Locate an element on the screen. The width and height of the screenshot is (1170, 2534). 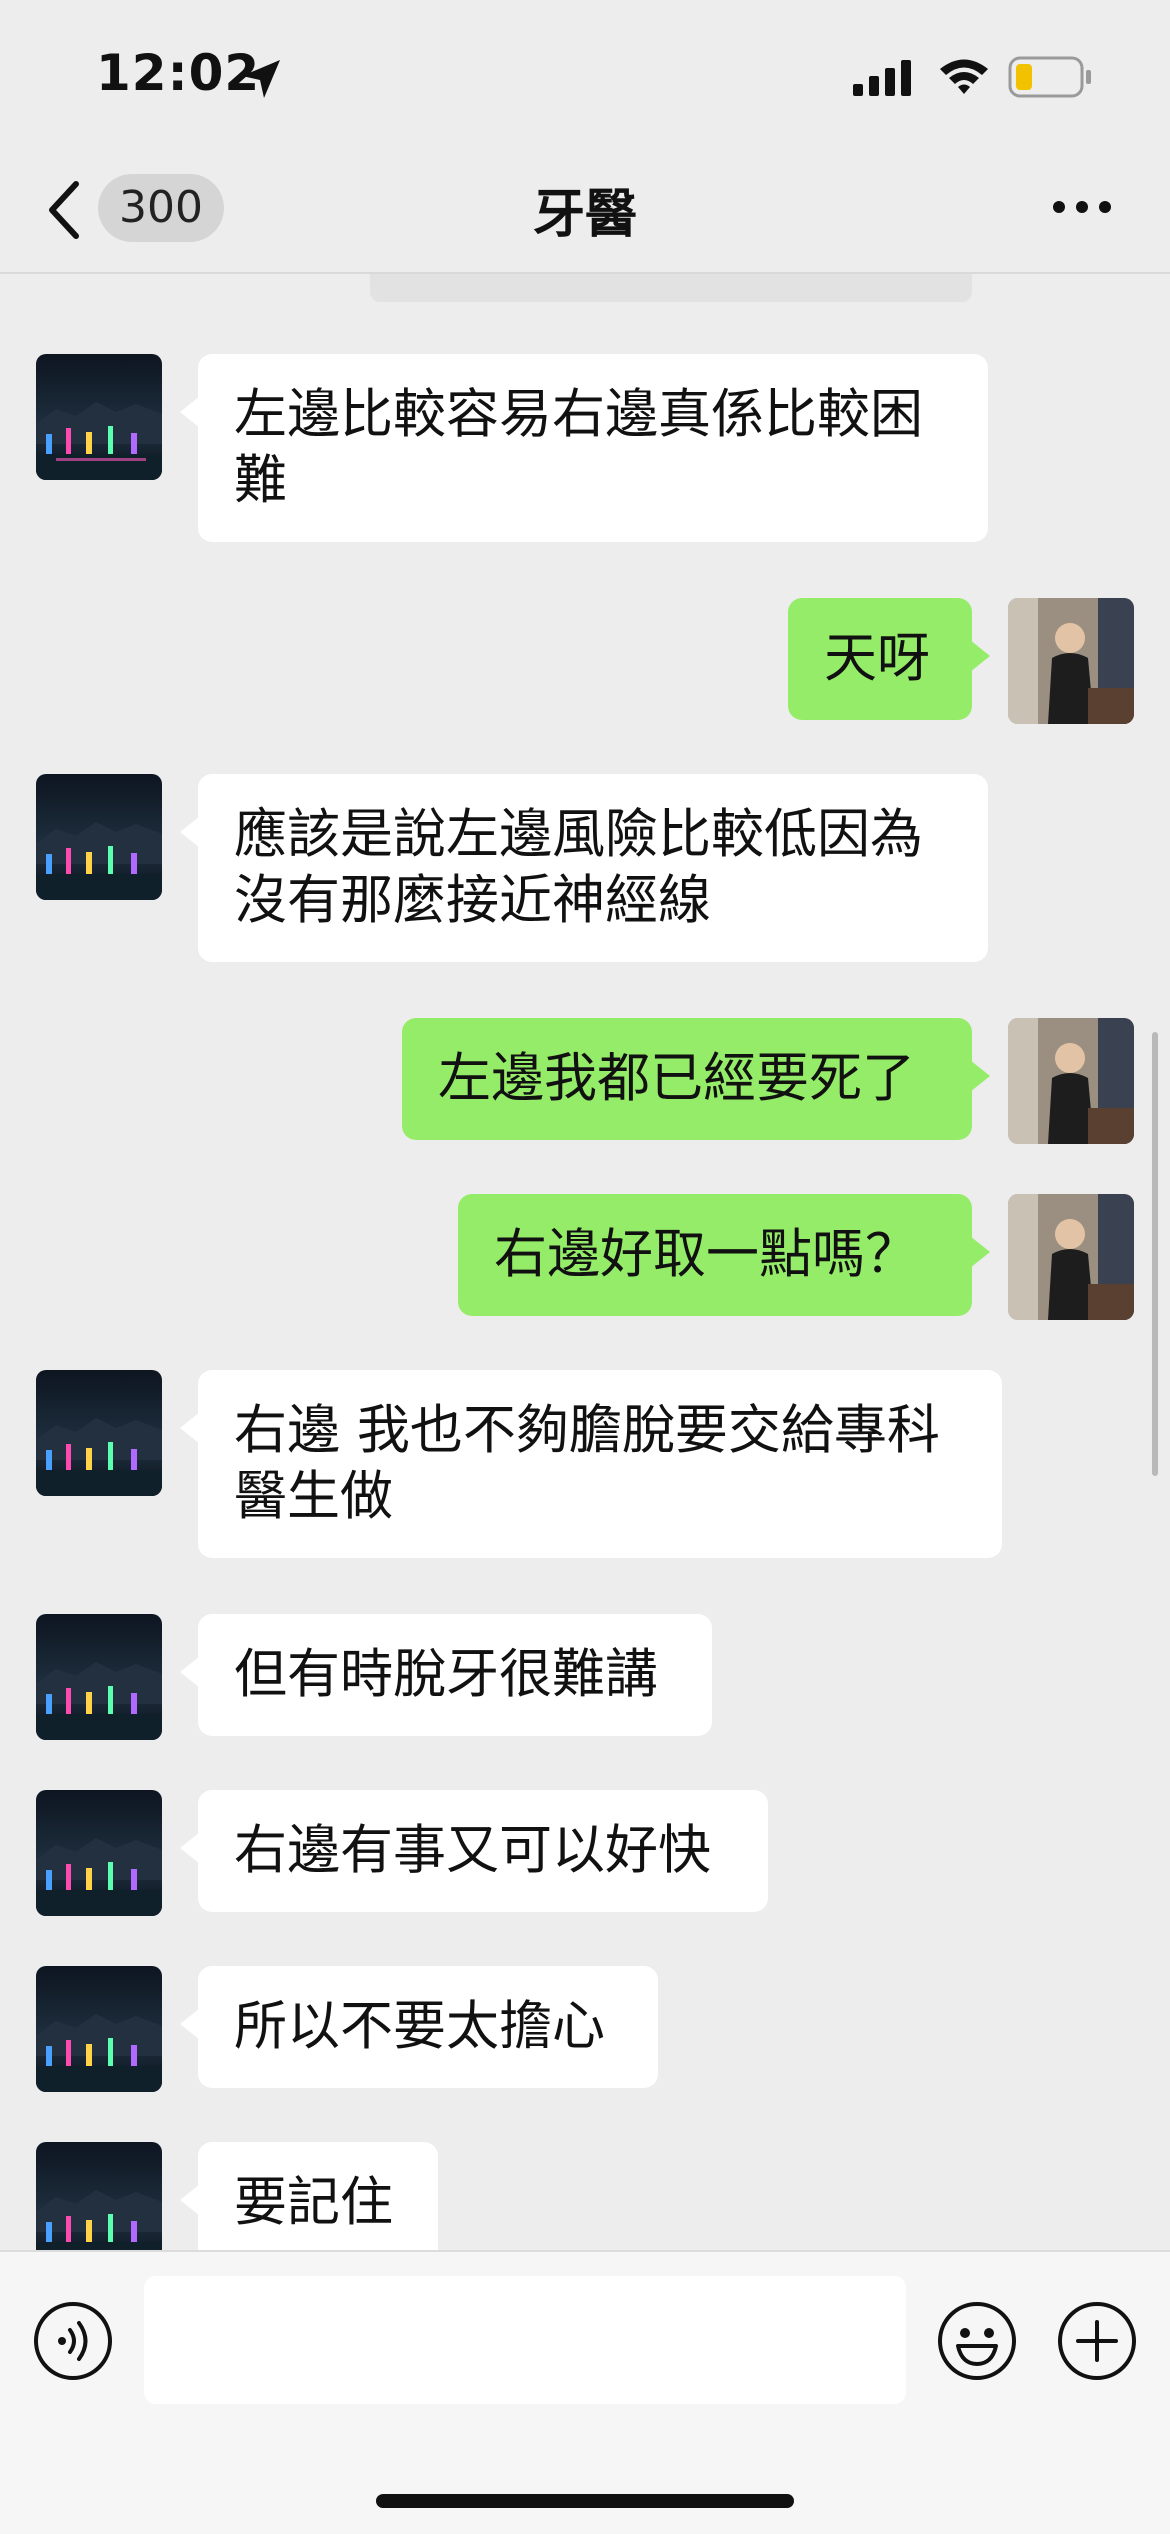
location-arrow-icon is located at coordinates (261, 79).